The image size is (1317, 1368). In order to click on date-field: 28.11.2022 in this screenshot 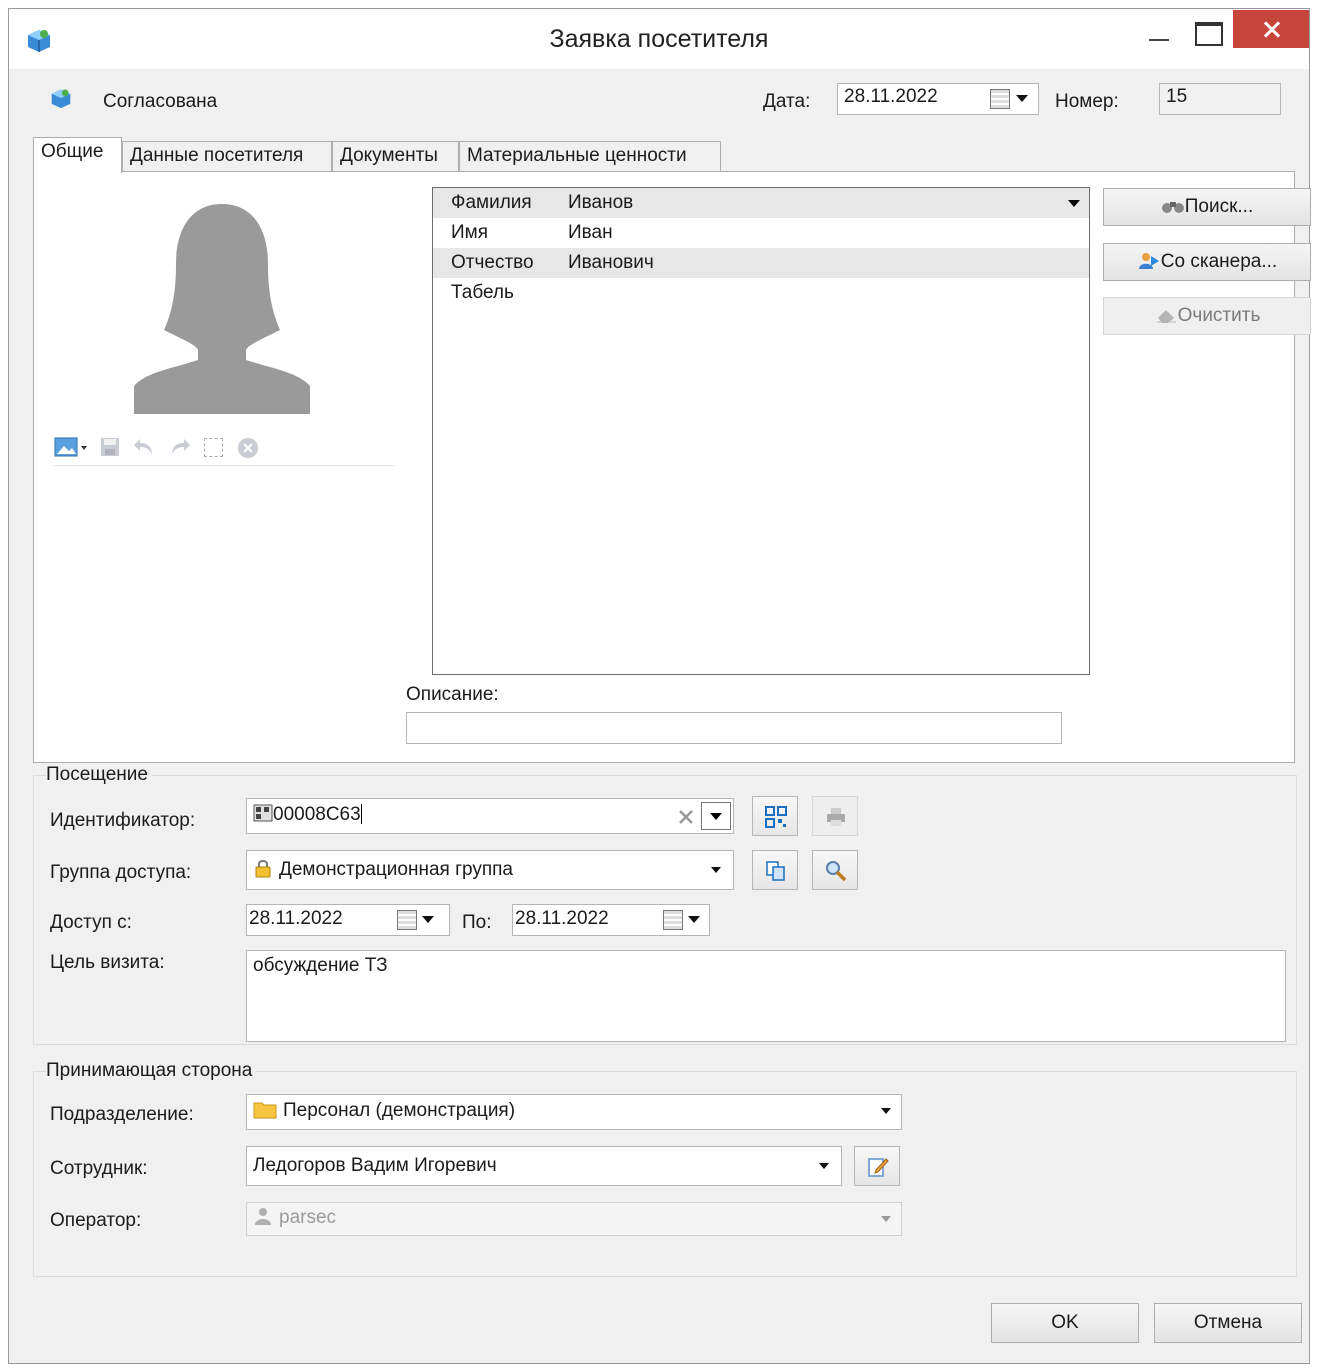, I will do `click(938, 99)`.